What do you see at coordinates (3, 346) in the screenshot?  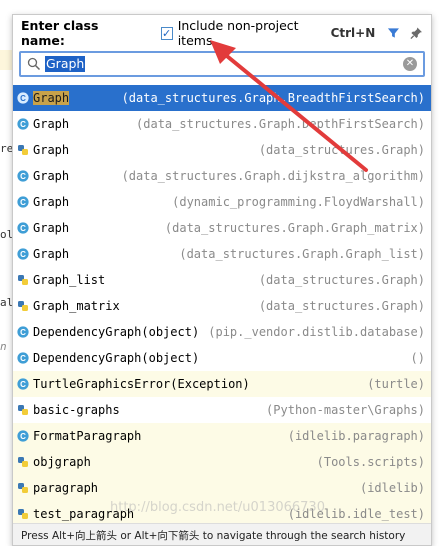 I see `editor-fragment: n` at bounding box center [3, 346].